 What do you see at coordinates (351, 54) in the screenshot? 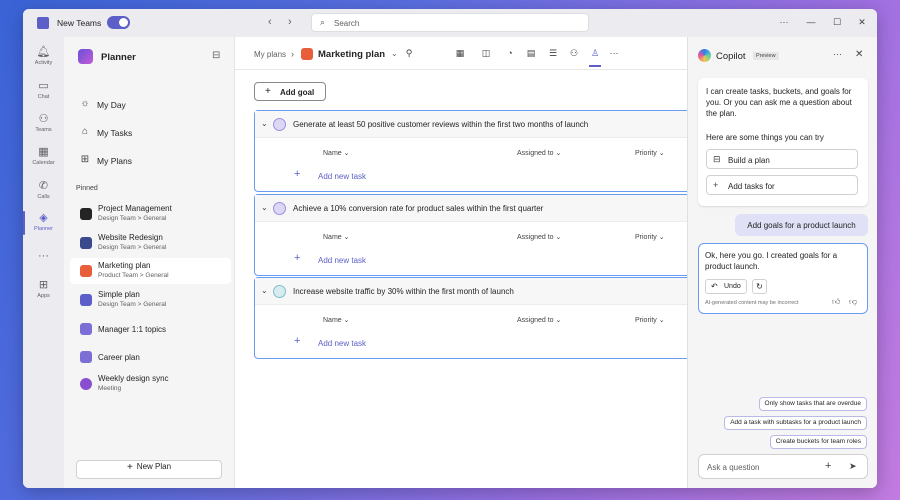
I see `plan-title: Marketing plan` at bounding box center [351, 54].